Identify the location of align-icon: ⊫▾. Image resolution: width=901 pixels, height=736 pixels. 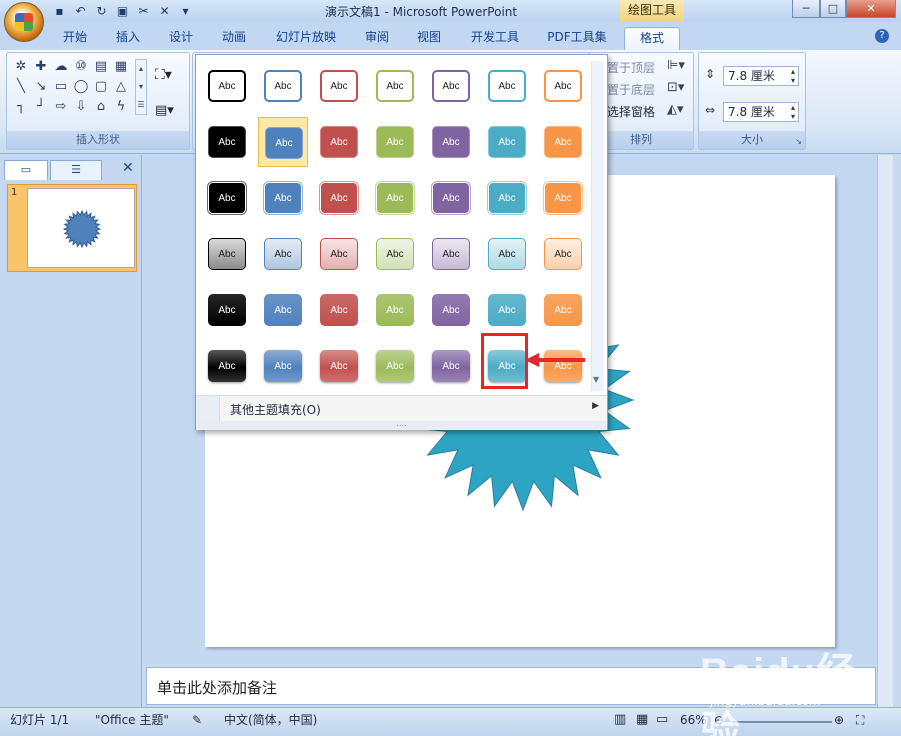
(676, 65).